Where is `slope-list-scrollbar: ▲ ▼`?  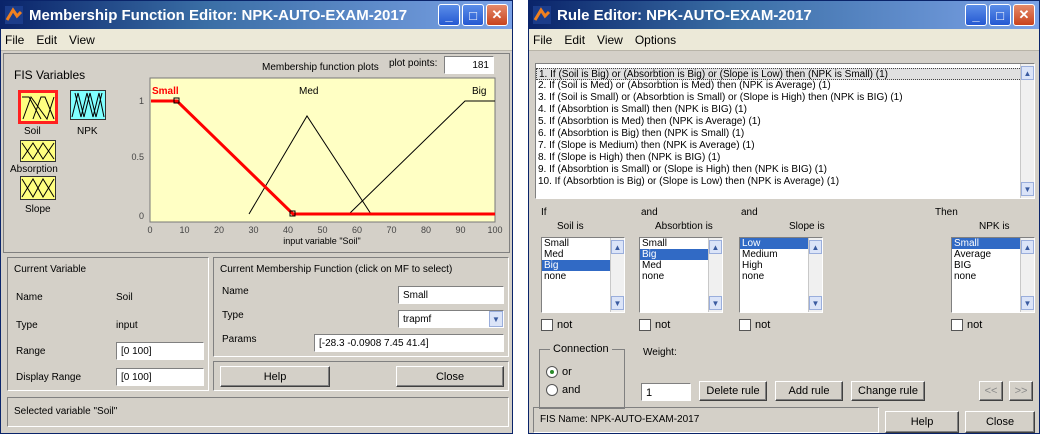 slope-list-scrollbar: ▲ ▼ is located at coordinates (815, 275).